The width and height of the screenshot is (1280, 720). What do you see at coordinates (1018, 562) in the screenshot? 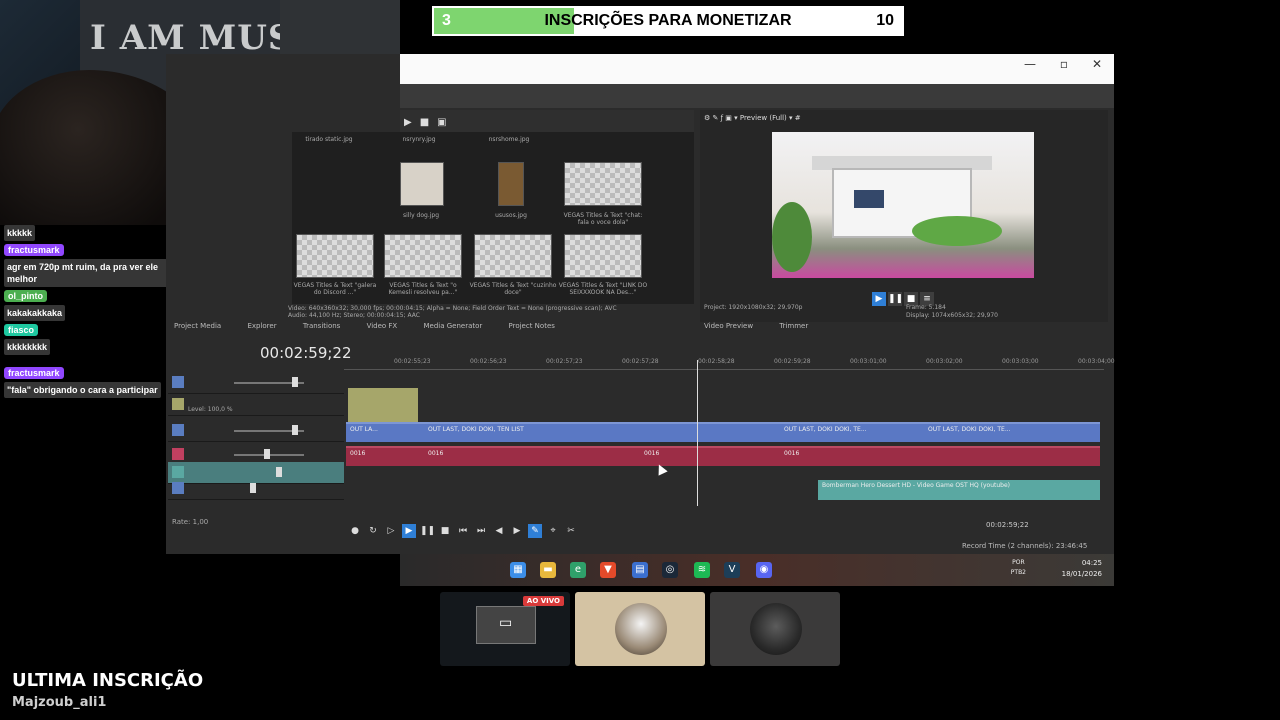
I see `language-code: POR` at bounding box center [1018, 562].